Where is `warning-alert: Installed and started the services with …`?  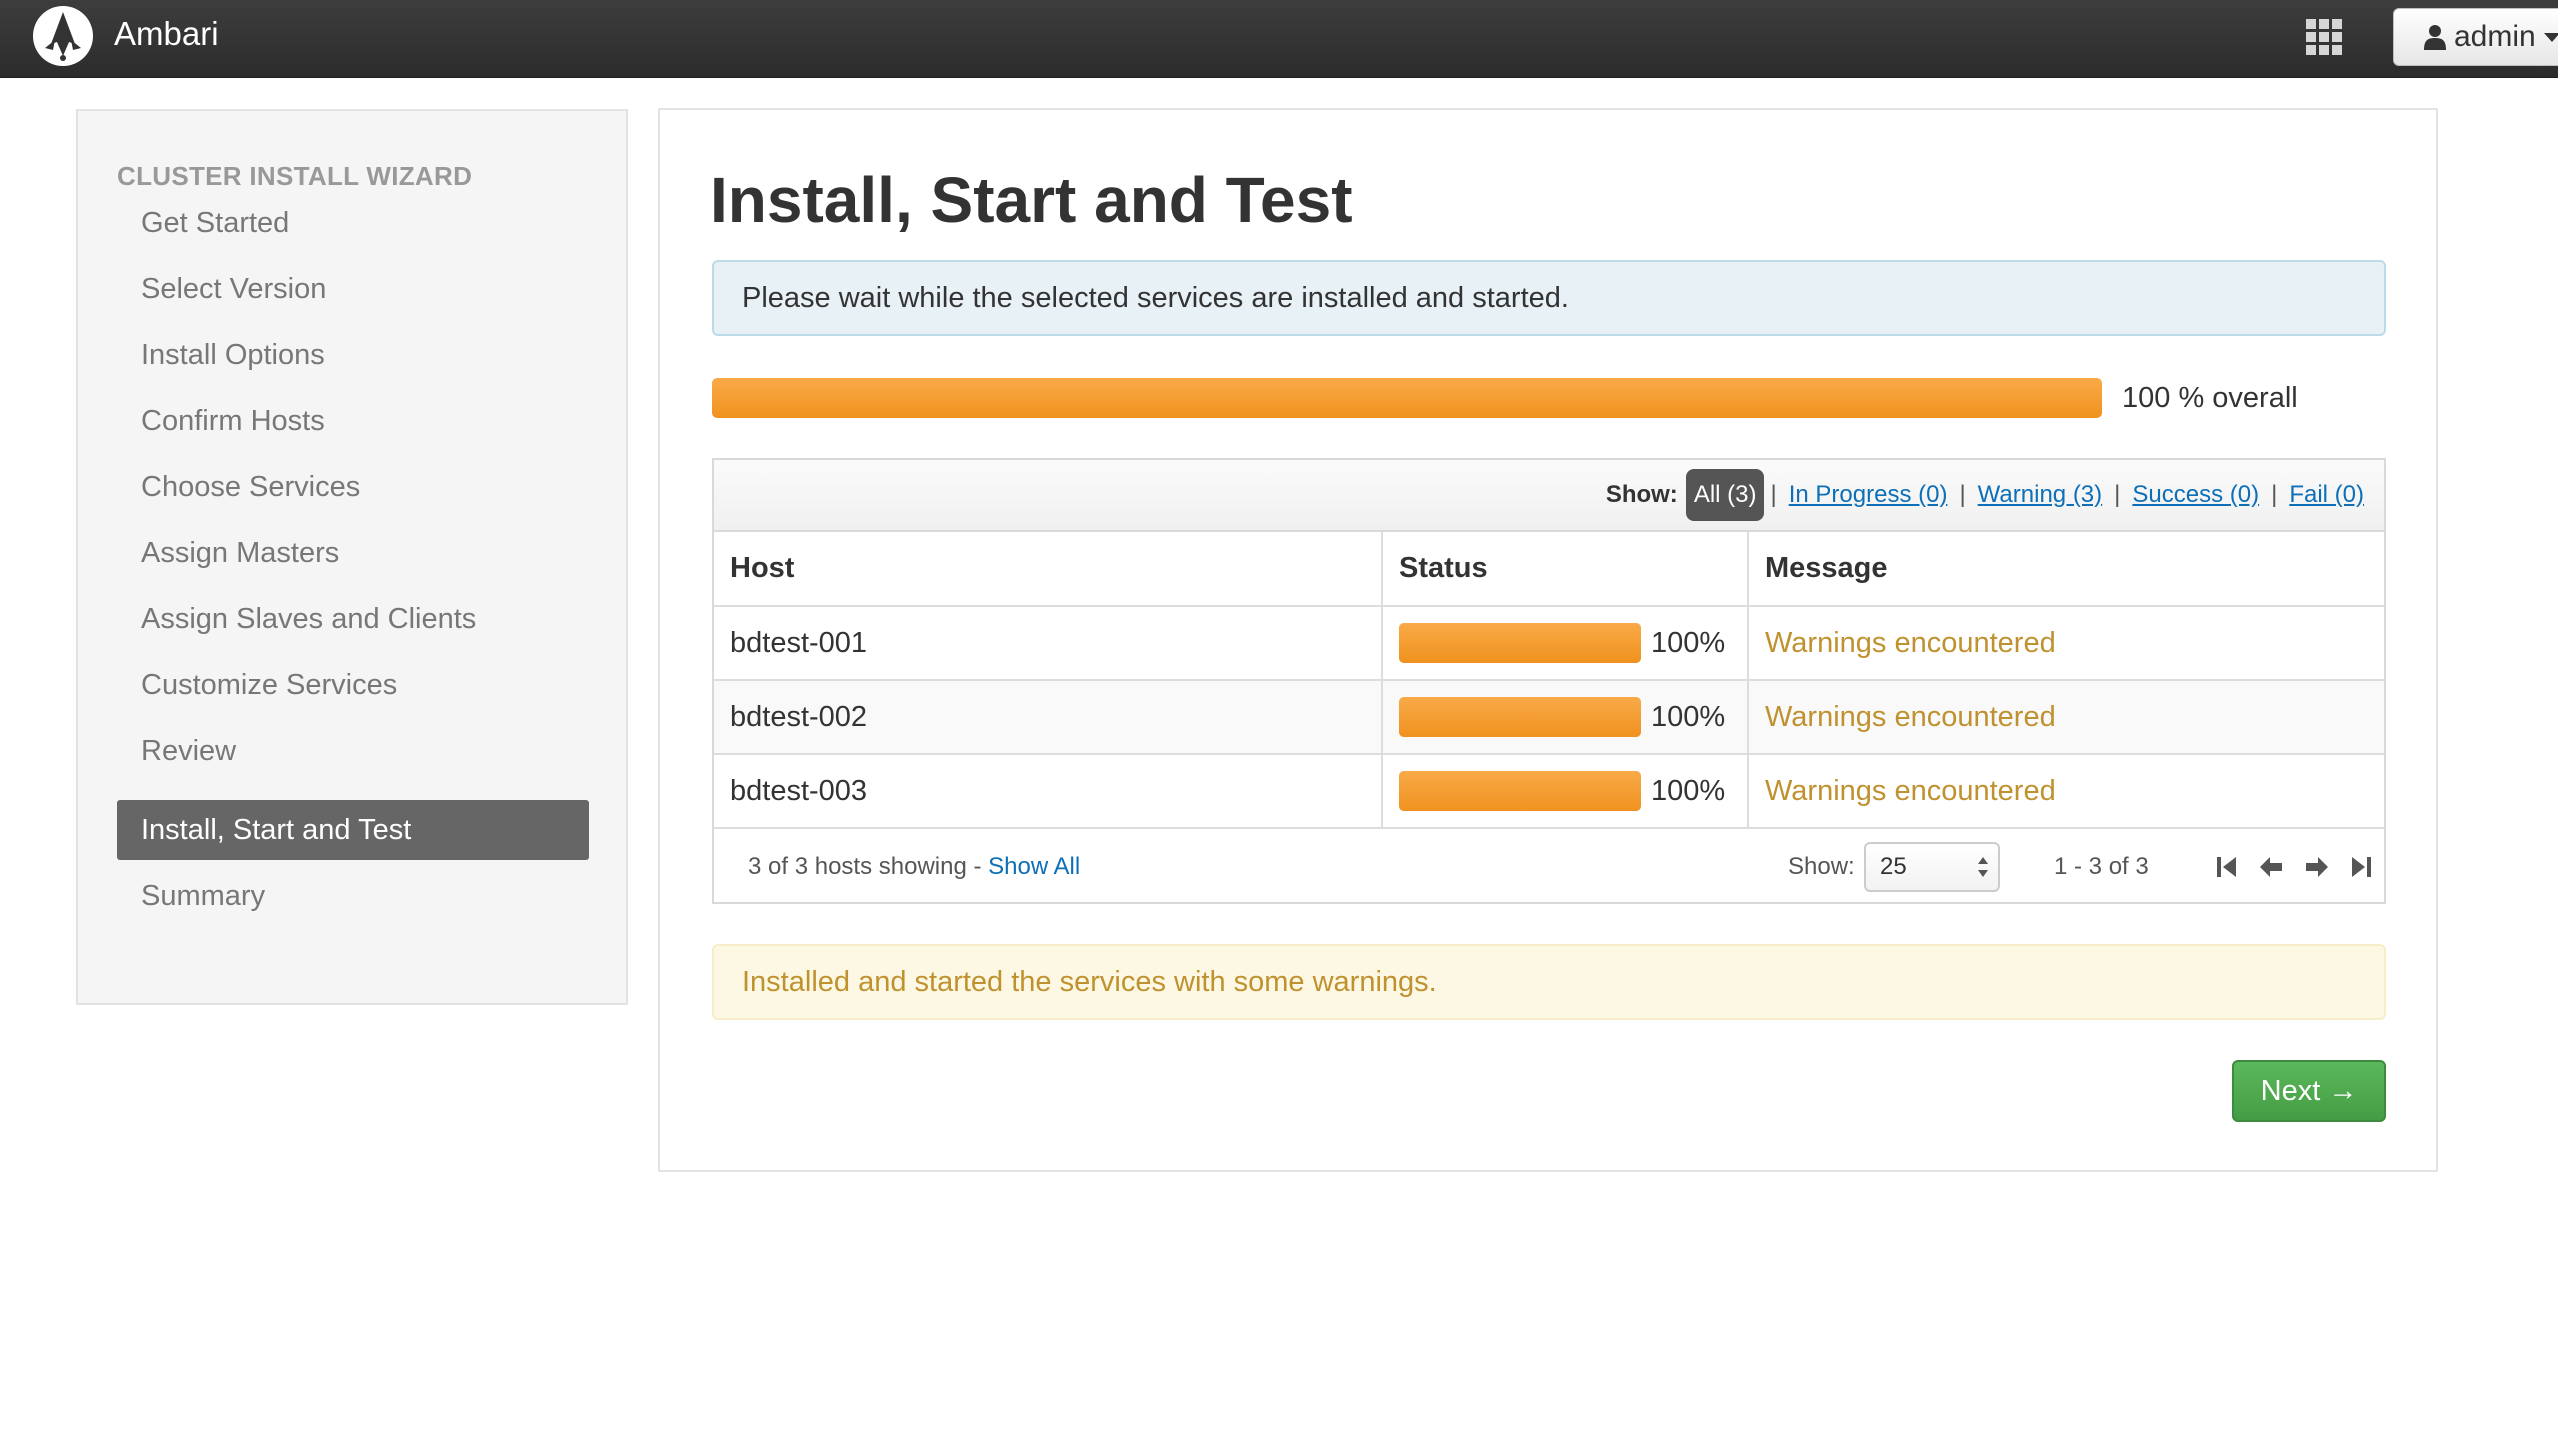
warning-alert: Installed and started the services with … is located at coordinates (1549, 982).